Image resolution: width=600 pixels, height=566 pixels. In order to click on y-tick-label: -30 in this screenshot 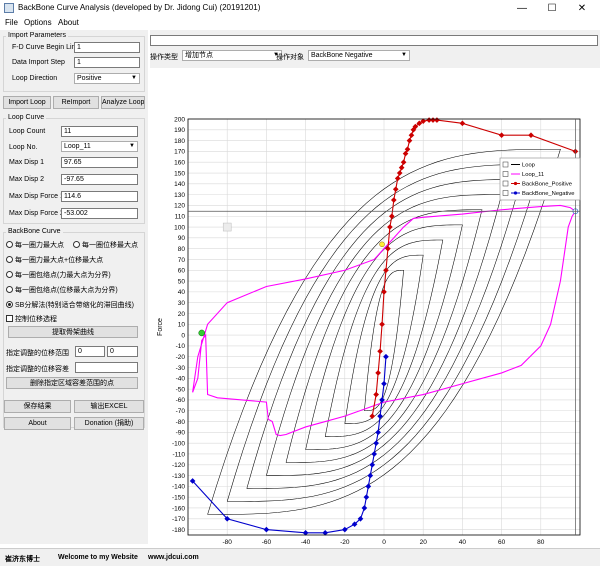, I will do `click(181, 368)`.